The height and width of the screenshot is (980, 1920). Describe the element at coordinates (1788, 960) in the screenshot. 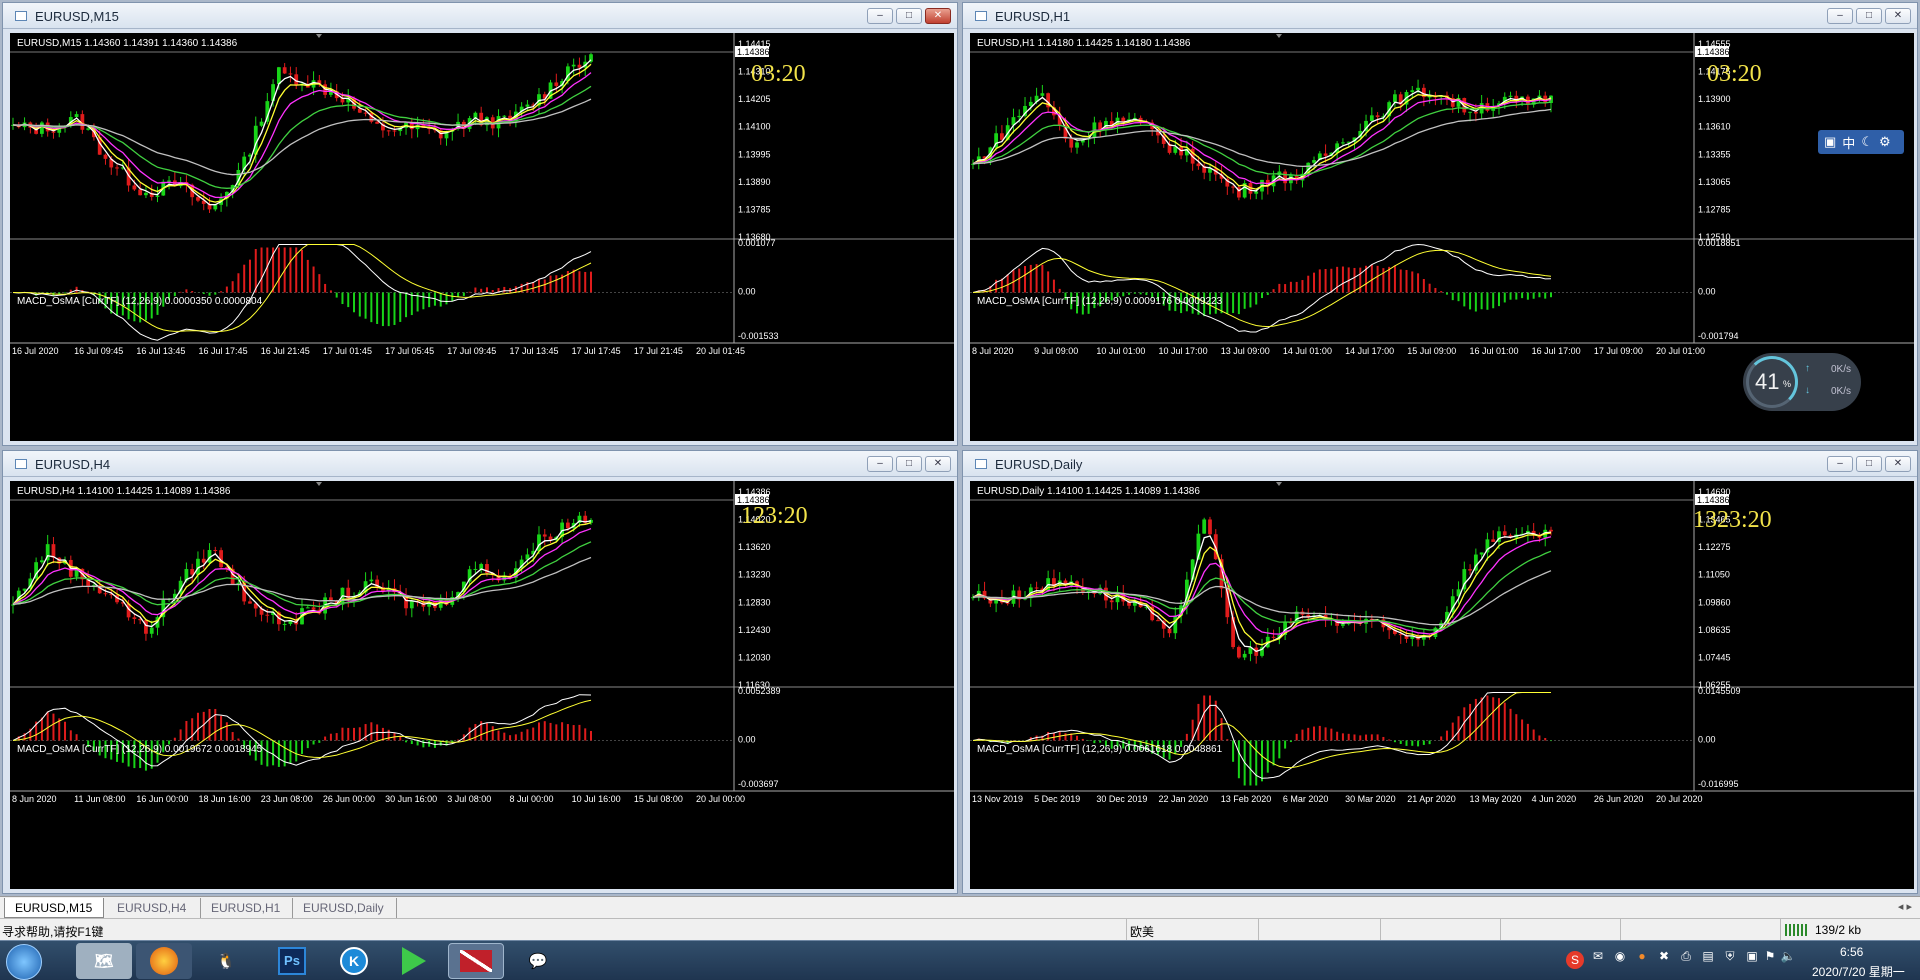

I see `volume-tray-icon: 🔈` at that location.